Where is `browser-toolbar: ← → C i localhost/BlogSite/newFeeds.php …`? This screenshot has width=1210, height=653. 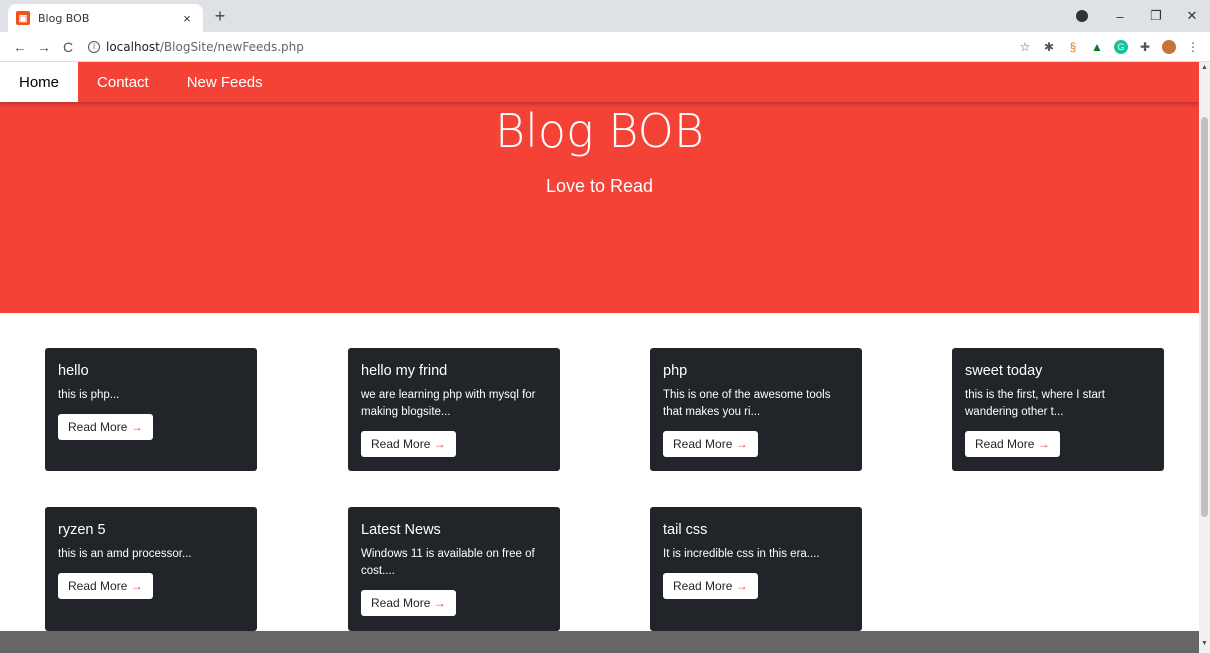
browser-toolbar: ← → C i localhost/BlogSite/newFeeds.php … is located at coordinates (605, 47).